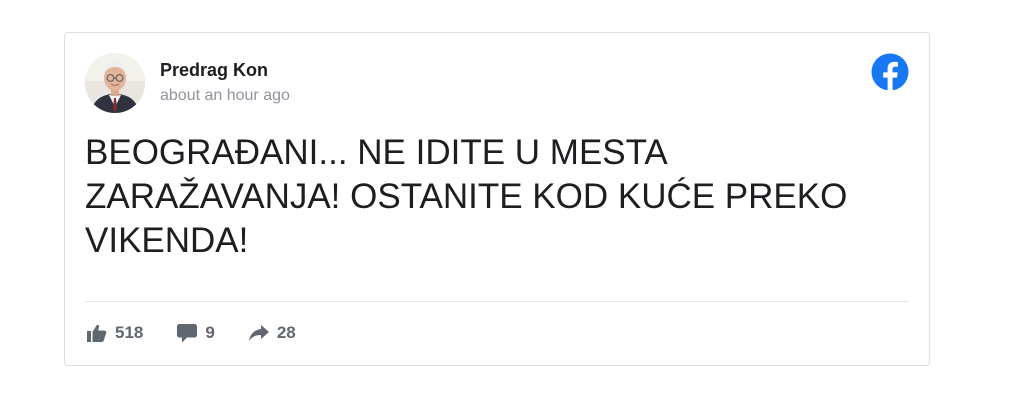 The height and width of the screenshot is (416, 1024). I want to click on author-photo, so click(115, 83).